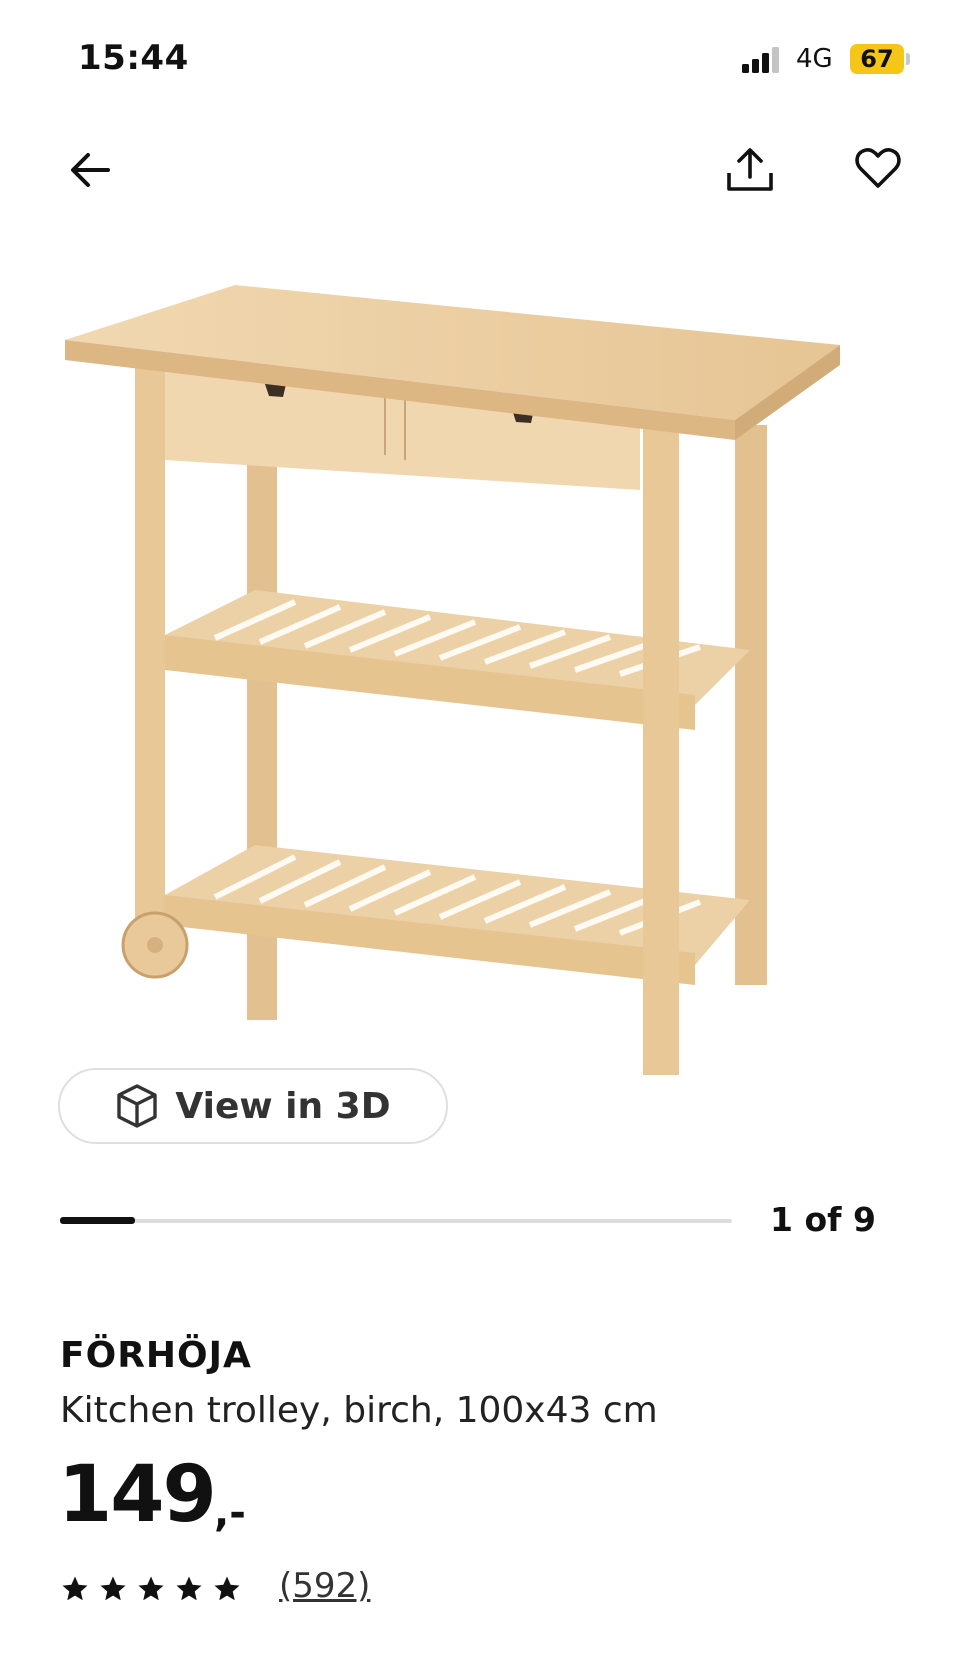 The height and width of the screenshot is (1666, 960). I want to click on price-suffix: ,-, so click(230, 1513).